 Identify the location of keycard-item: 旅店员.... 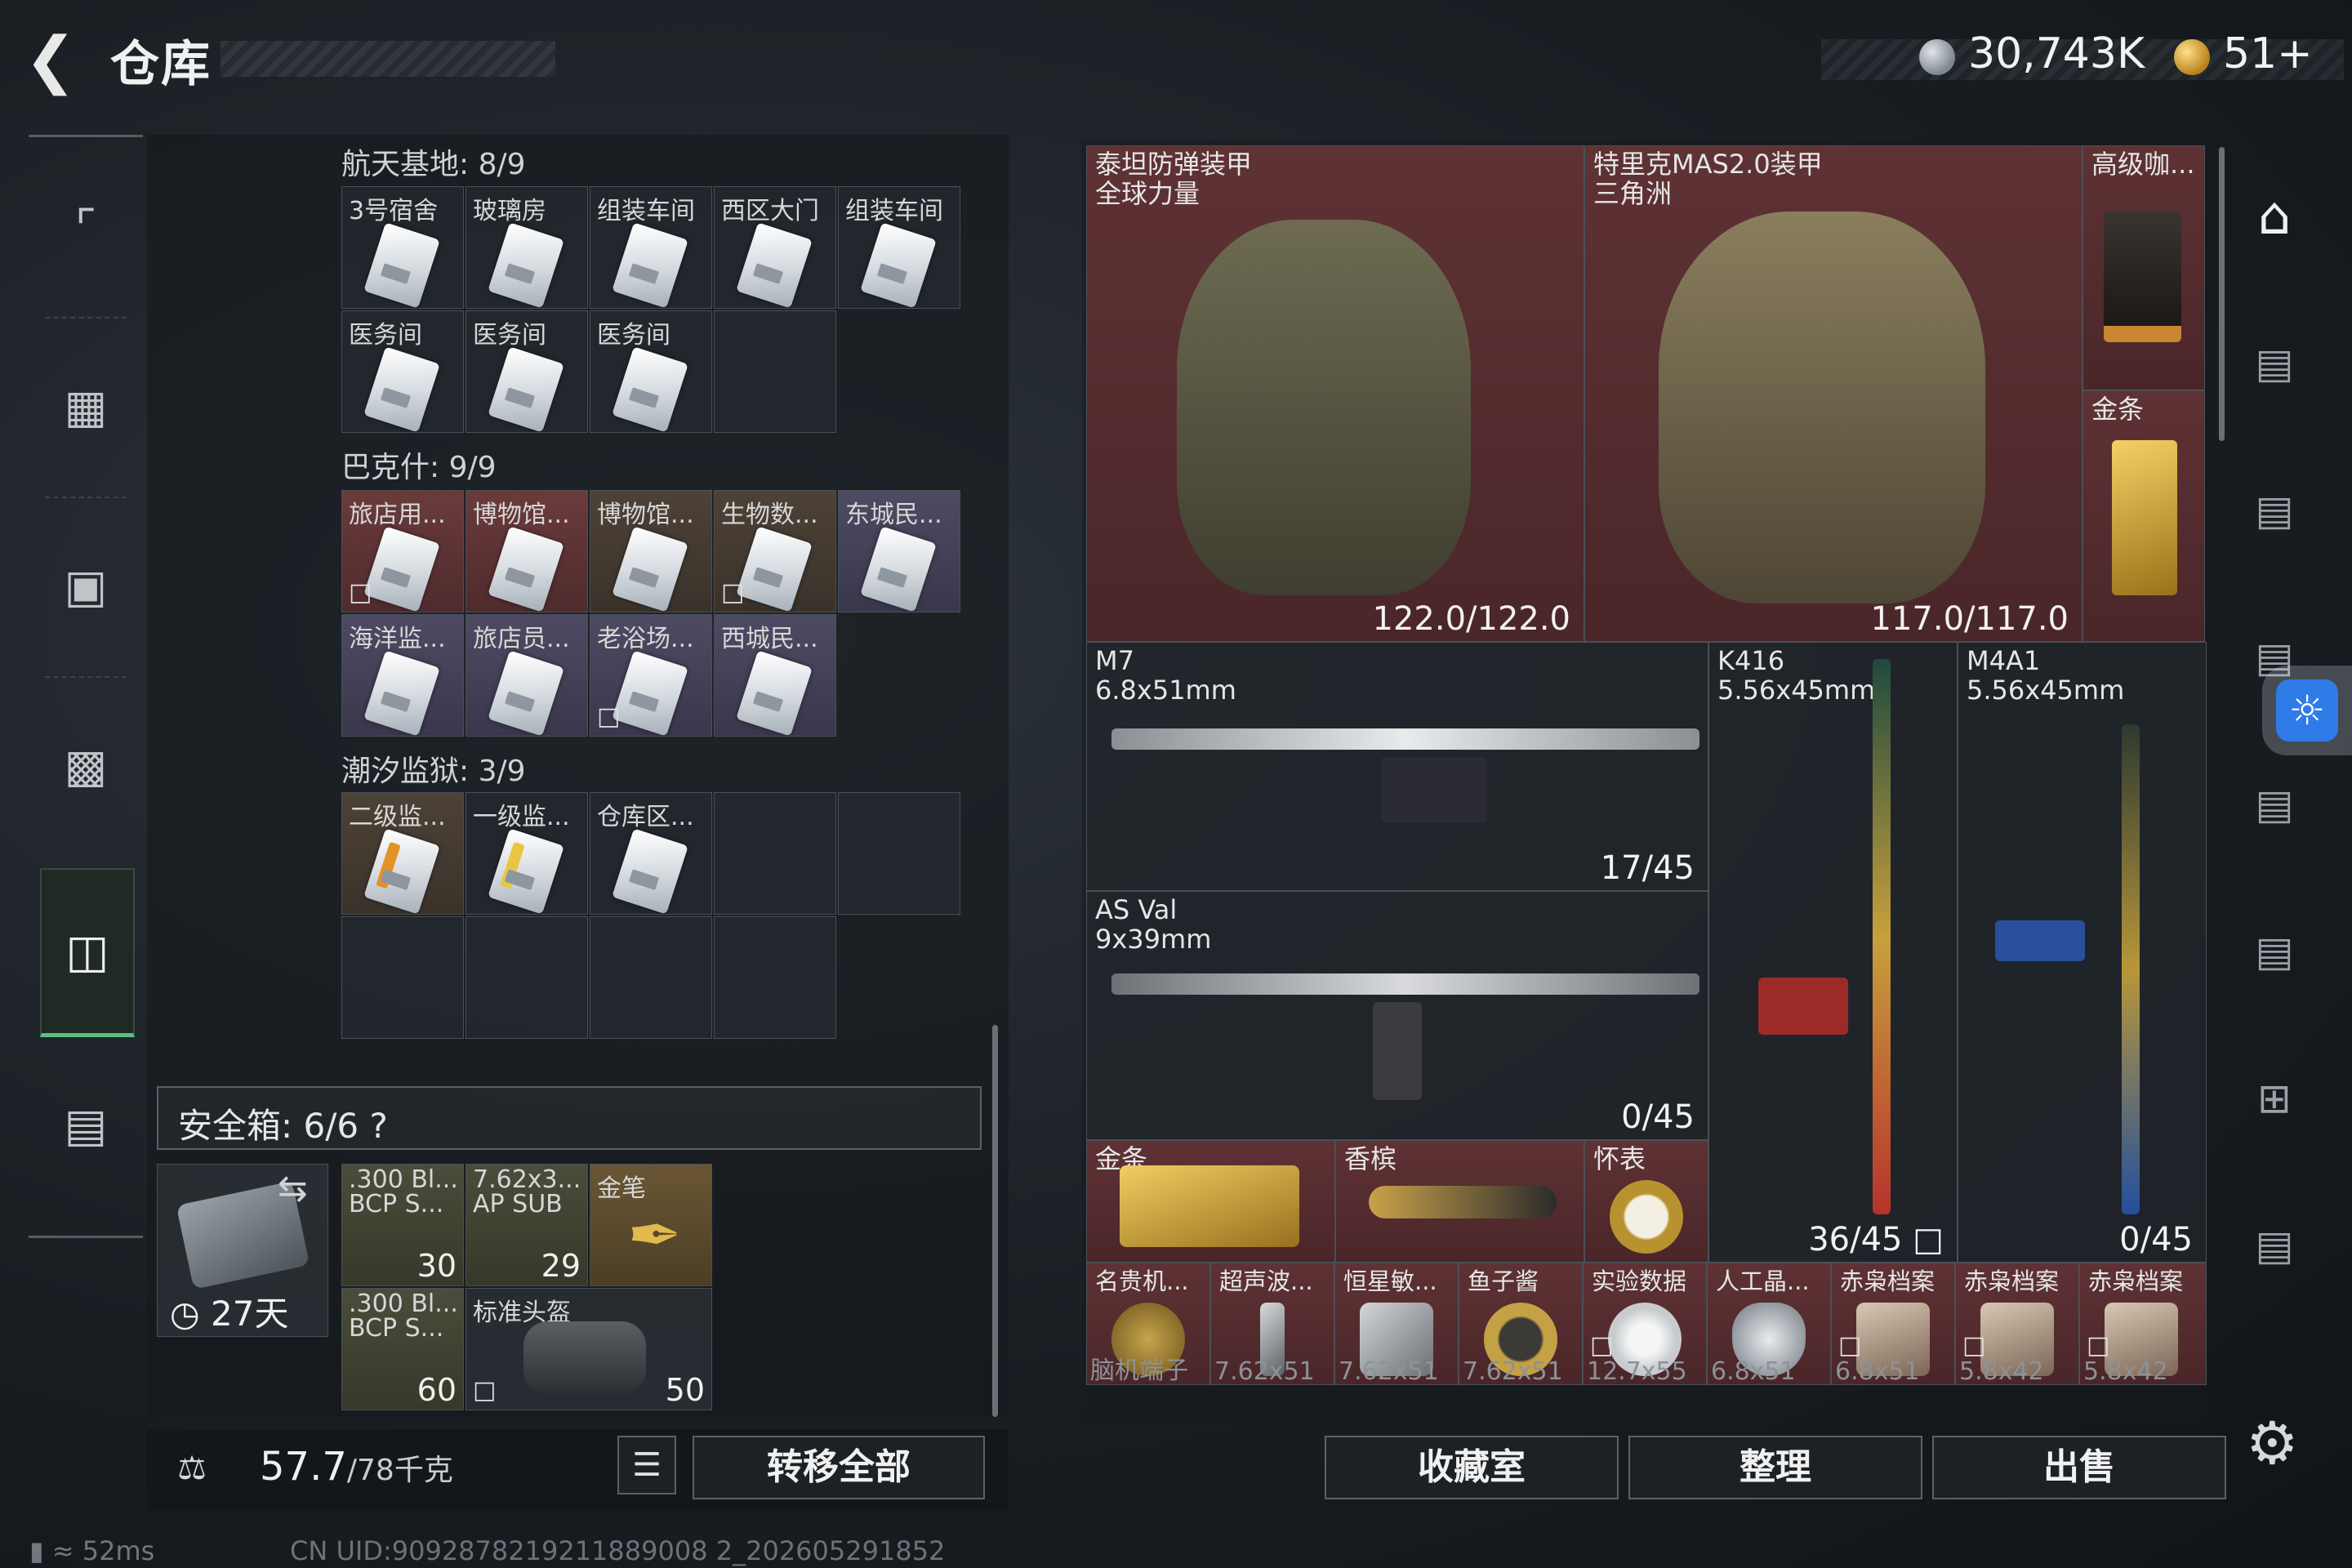
(527, 675).